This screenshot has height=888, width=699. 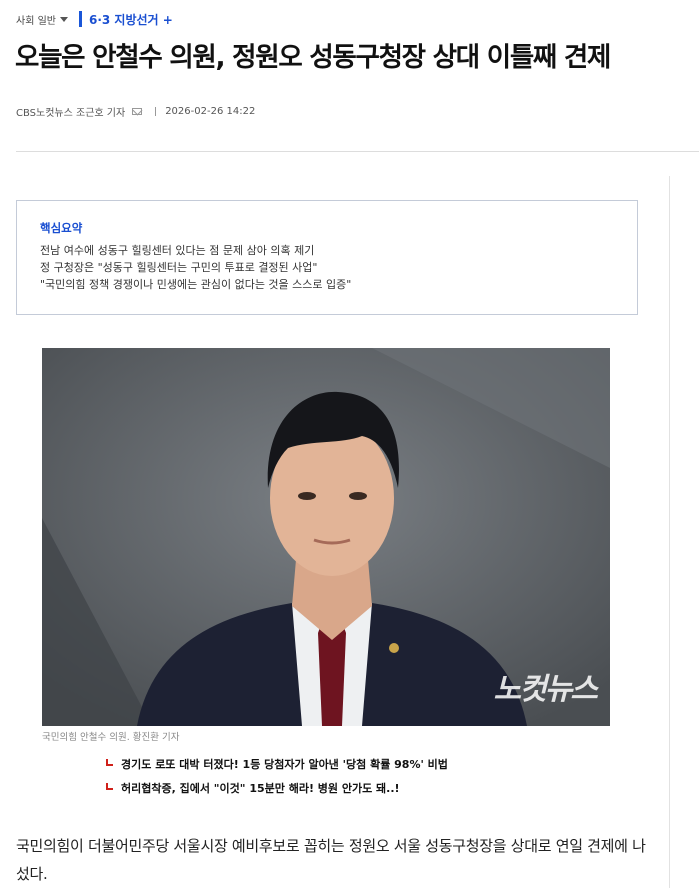 What do you see at coordinates (36, 21) in the screenshot?
I see `category-label: 사회 일반` at bounding box center [36, 21].